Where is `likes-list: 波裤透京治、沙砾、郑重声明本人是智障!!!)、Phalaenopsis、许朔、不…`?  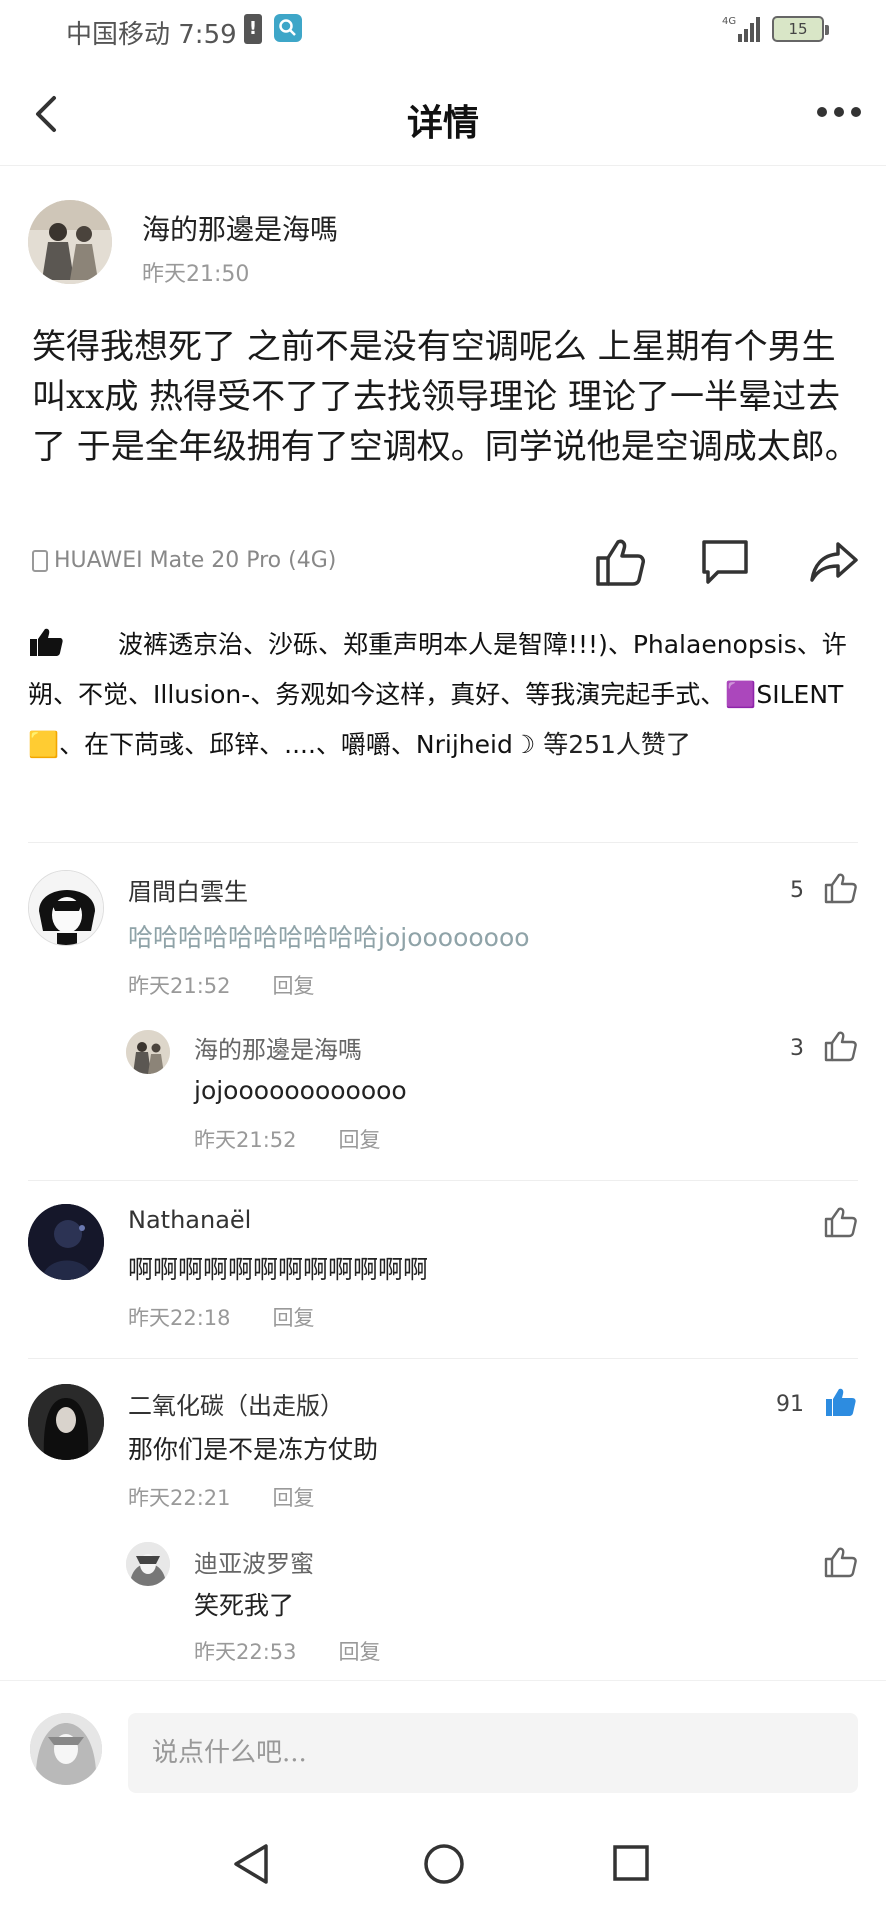
likes-list: 波裤透京治、沙砾、郑重声明本人是智障!!!)、Phalaenopsis、许朔、不… is located at coordinates (446, 695).